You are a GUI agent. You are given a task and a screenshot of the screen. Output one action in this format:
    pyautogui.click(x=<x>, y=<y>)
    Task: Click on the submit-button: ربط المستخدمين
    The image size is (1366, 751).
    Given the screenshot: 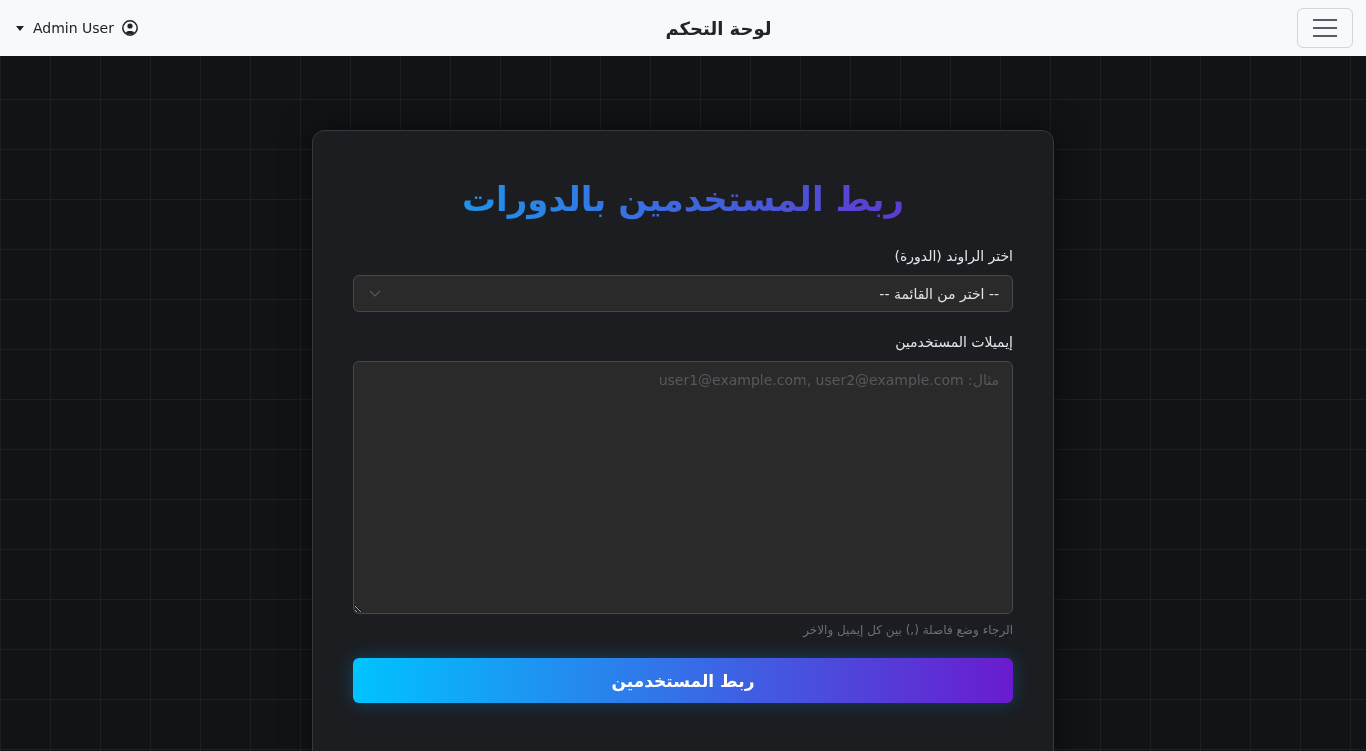 What is the action you would take?
    pyautogui.click(x=683, y=680)
    